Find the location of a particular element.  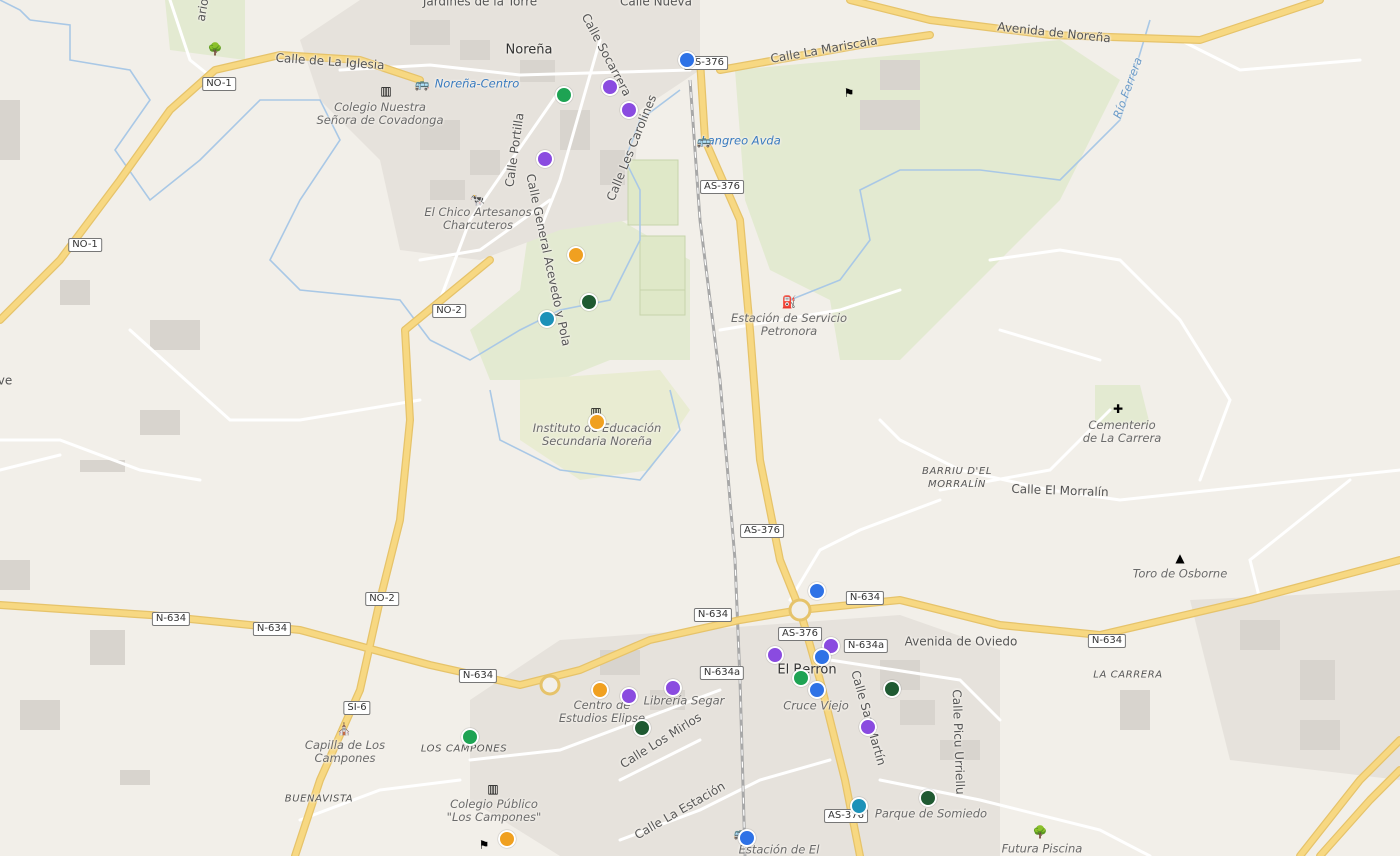

chapel-icon: ⛪ is located at coordinates (344, 729).